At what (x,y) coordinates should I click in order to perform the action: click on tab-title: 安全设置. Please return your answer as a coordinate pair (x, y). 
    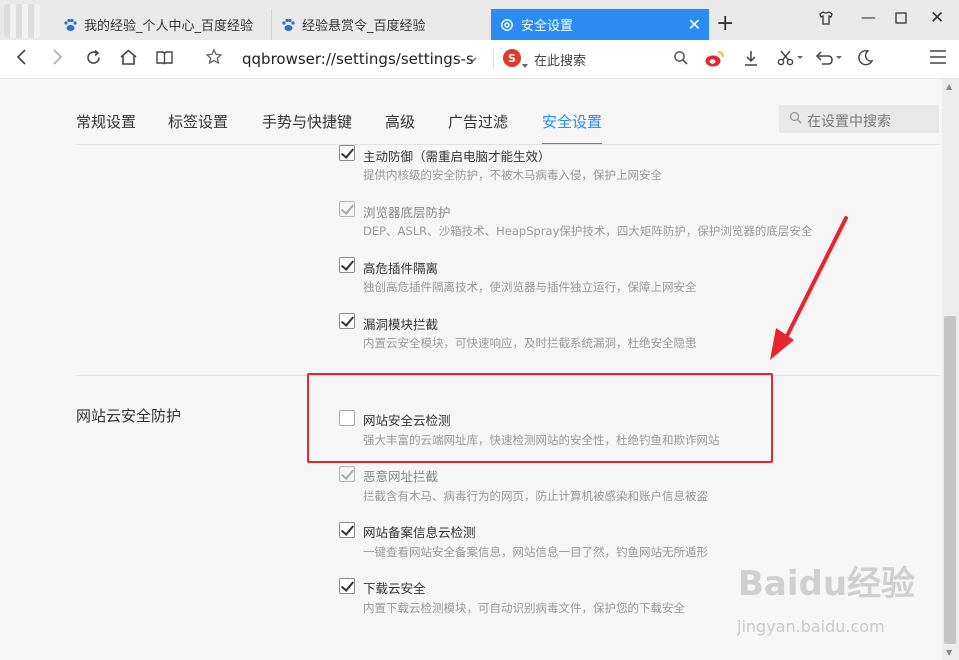
    Looking at the image, I should click on (547, 26).